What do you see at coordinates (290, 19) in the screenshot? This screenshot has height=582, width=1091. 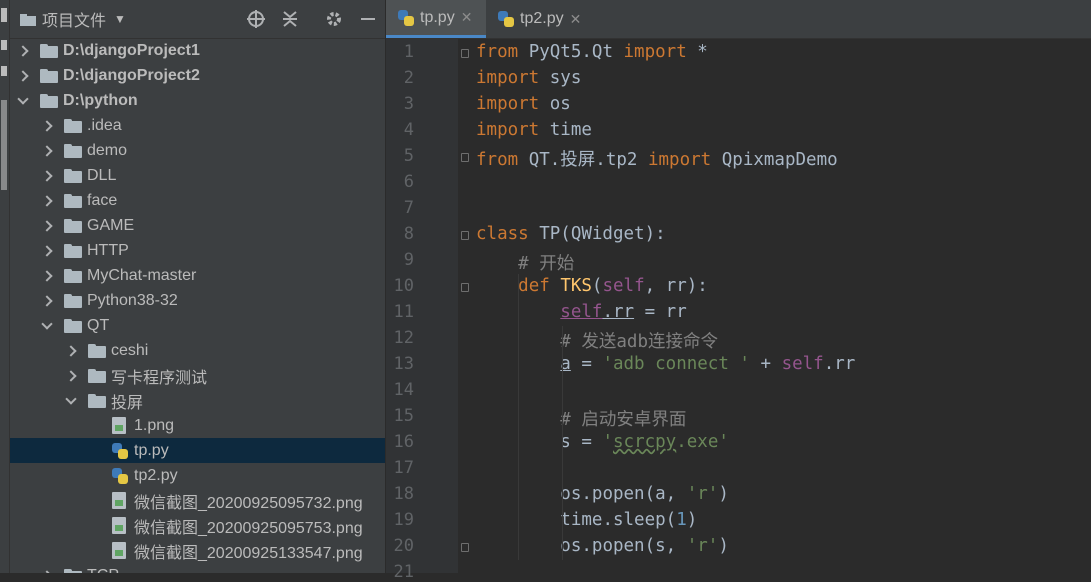 I see `collapse-all-icon` at bounding box center [290, 19].